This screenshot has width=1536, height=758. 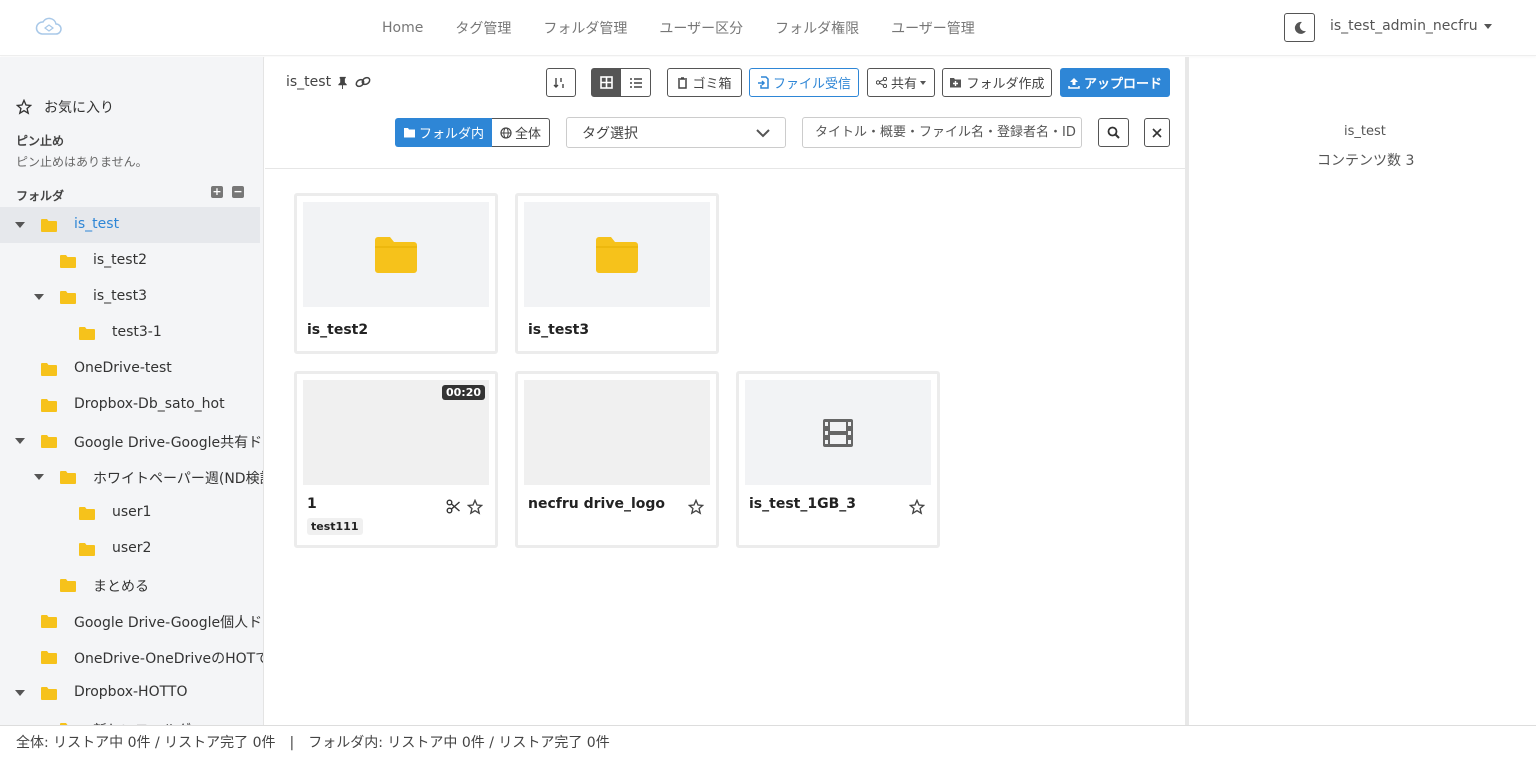 I want to click on receive-file-button: ファイル受信, so click(x=804, y=82).